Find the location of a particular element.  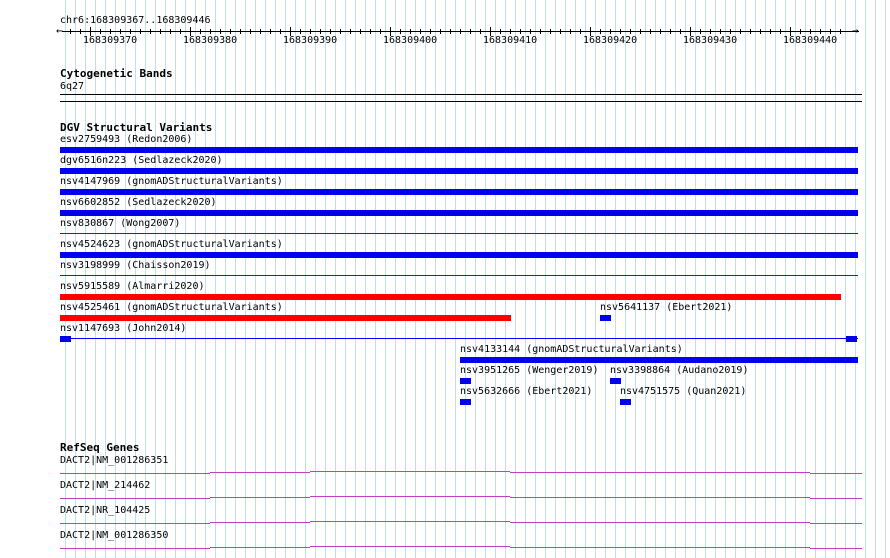

dgv-feature-label: dgv6516n223 (Sedlazeck2020) is located at coordinates (141, 161).